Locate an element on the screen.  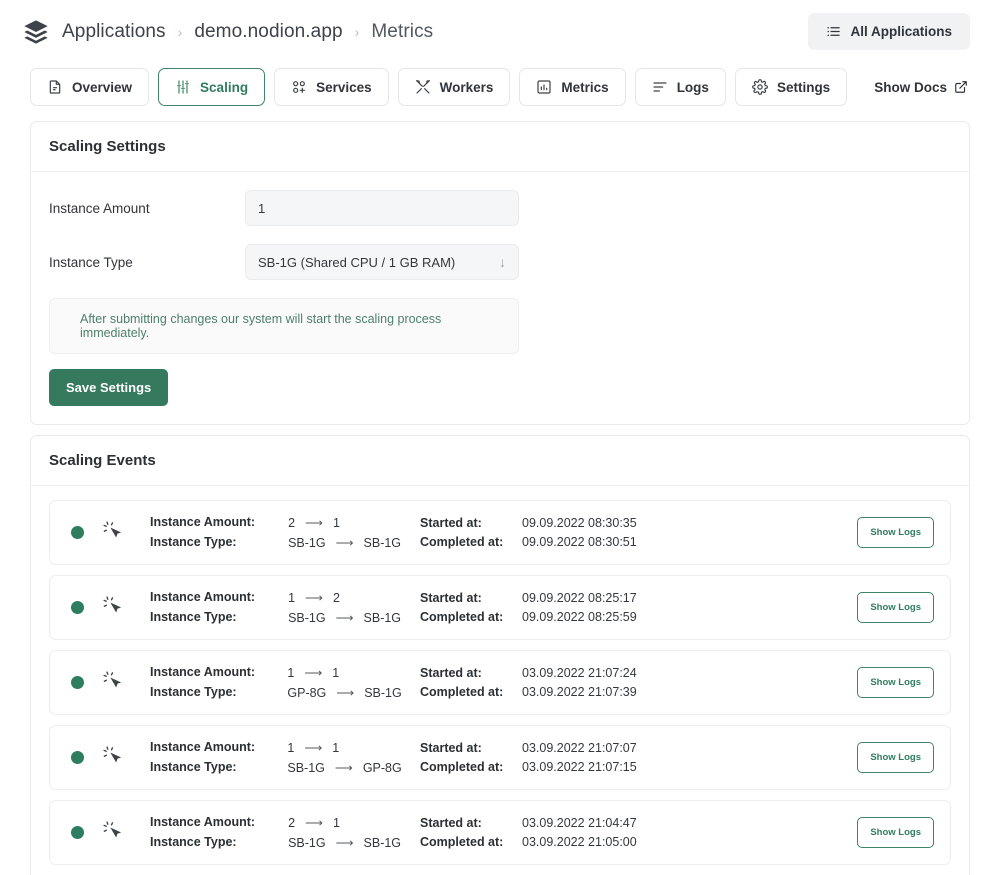
scaling-settings-title: Scaling Settings is located at coordinates (500, 147).